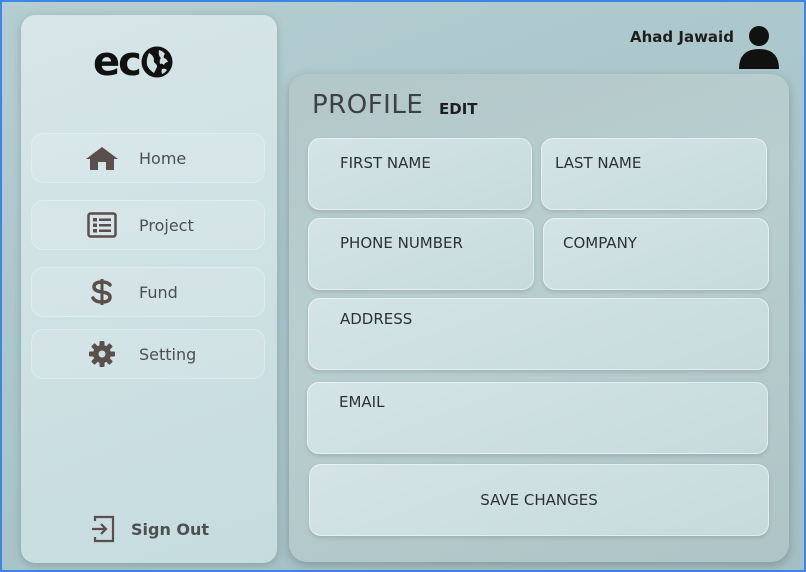 Image resolution: width=806 pixels, height=572 pixels. What do you see at coordinates (157, 62) in the screenshot?
I see `globe-icon` at bounding box center [157, 62].